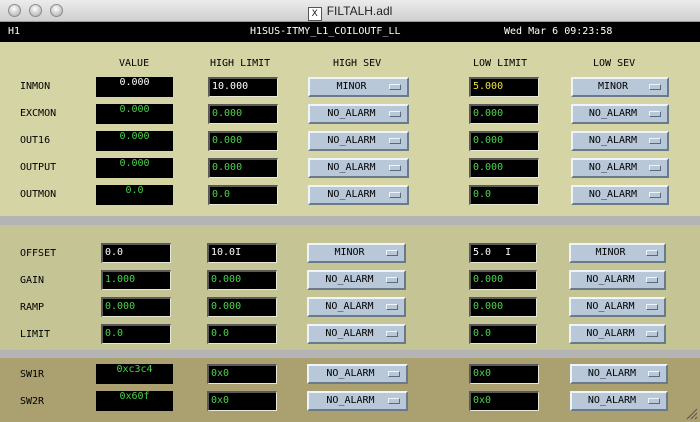  What do you see at coordinates (242, 374) in the screenshot?
I see `sw1r-high-limit: 0x0` at bounding box center [242, 374].